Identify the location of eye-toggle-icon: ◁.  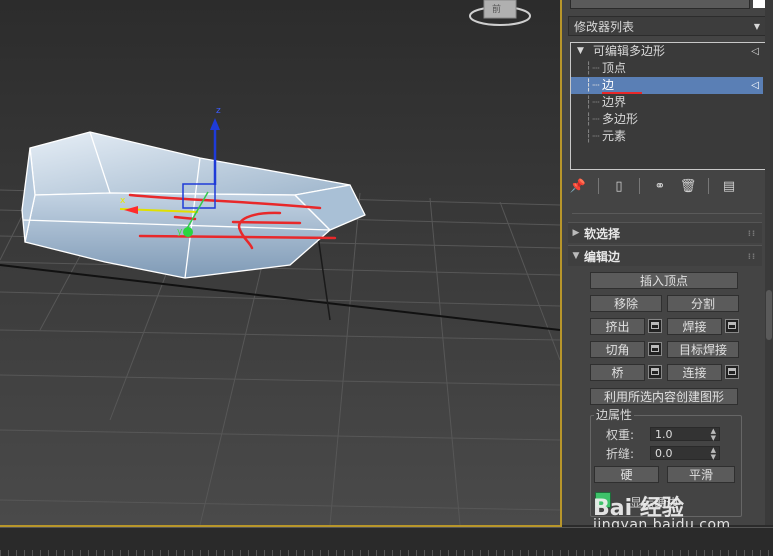
(755, 85).